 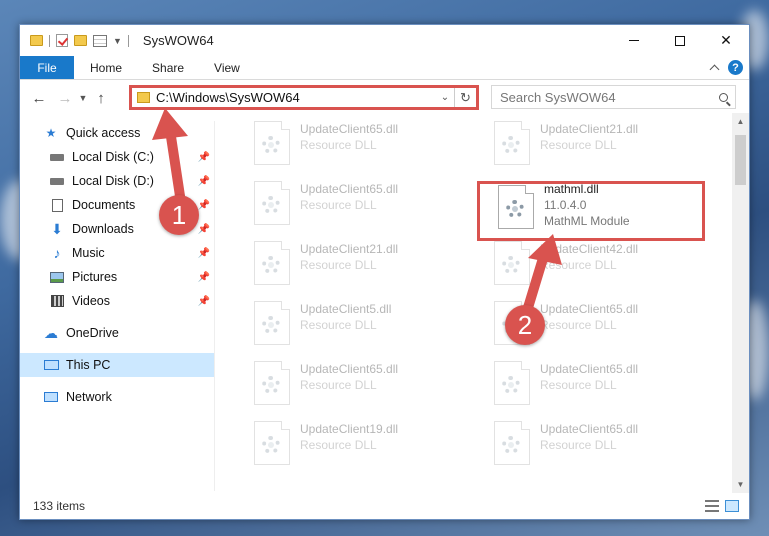 What do you see at coordinates (179, 215) in the screenshot?
I see `callout-badge-1: 1` at bounding box center [179, 215].